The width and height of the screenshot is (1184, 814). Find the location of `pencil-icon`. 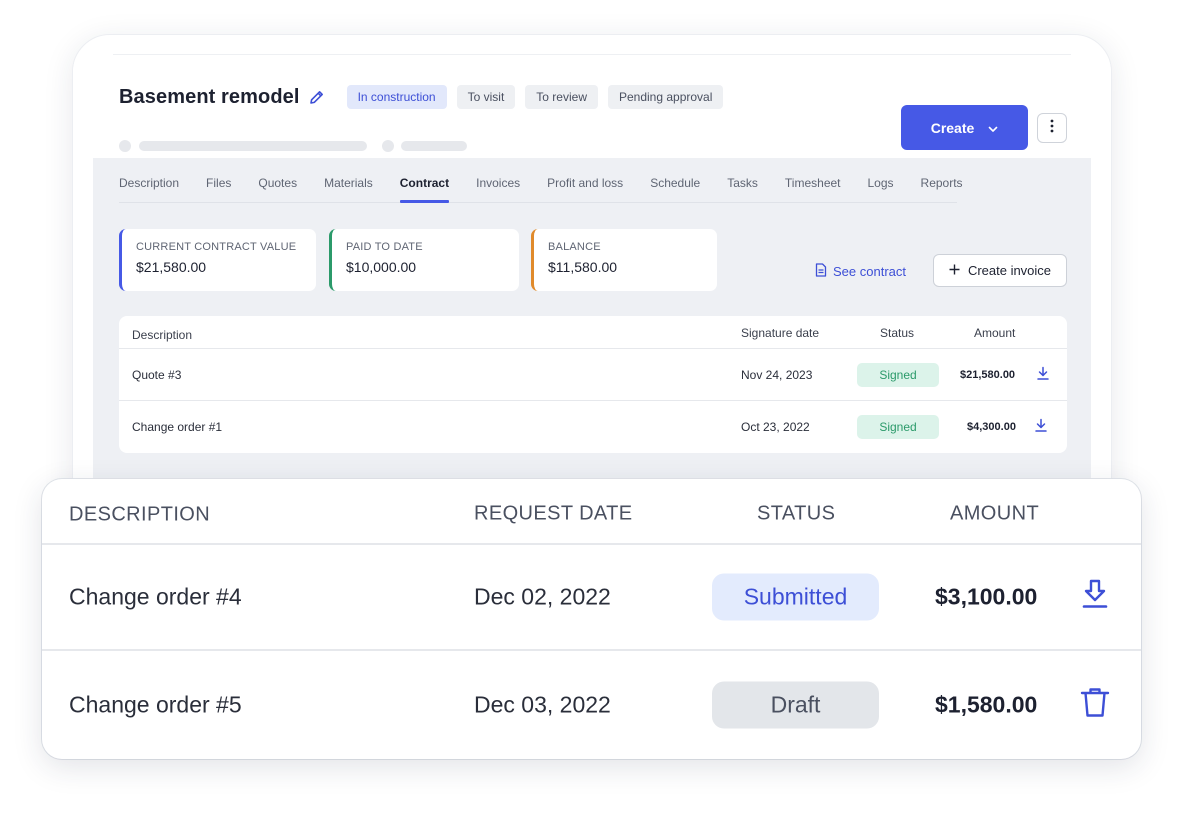

pencil-icon is located at coordinates (317, 97).